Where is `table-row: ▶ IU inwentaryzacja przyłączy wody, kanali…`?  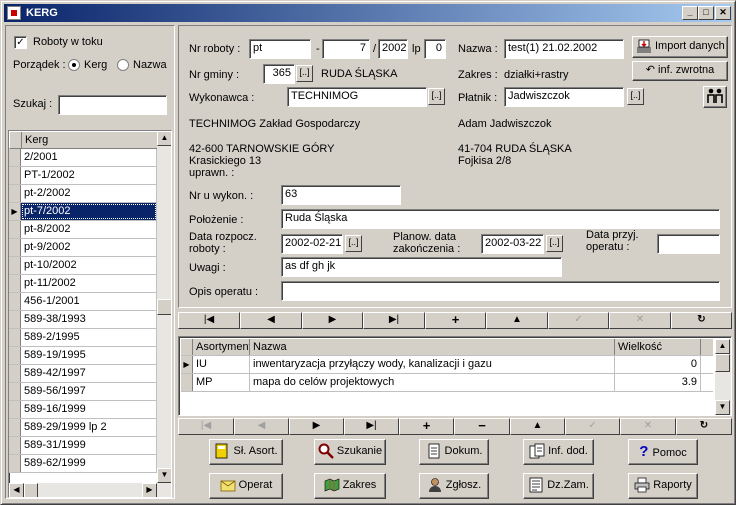
table-row: ▶ IU inwentaryzacja przyłączy wody, kanali… is located at coordinates (447, 365).